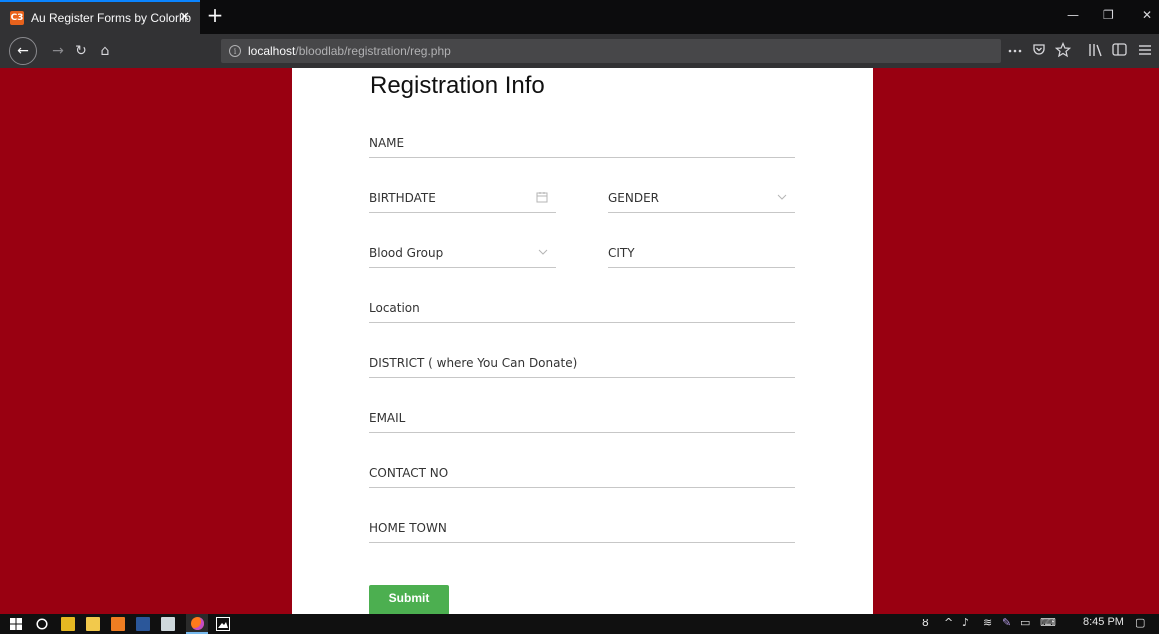 This screenshot has width=1159, height=634. What do you see at coordinates (1025, 622) in the screenshot?
I see `battery-icon: ▭` at bounding box center [1025, 622].